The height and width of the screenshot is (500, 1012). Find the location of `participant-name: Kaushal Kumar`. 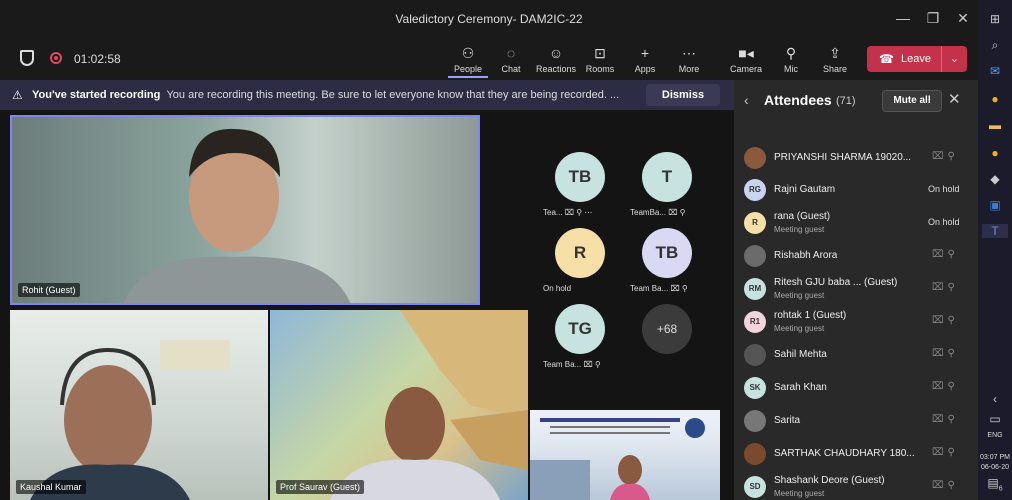

participant-name: Kaushal Kumar is located at coordinates (51, 487).